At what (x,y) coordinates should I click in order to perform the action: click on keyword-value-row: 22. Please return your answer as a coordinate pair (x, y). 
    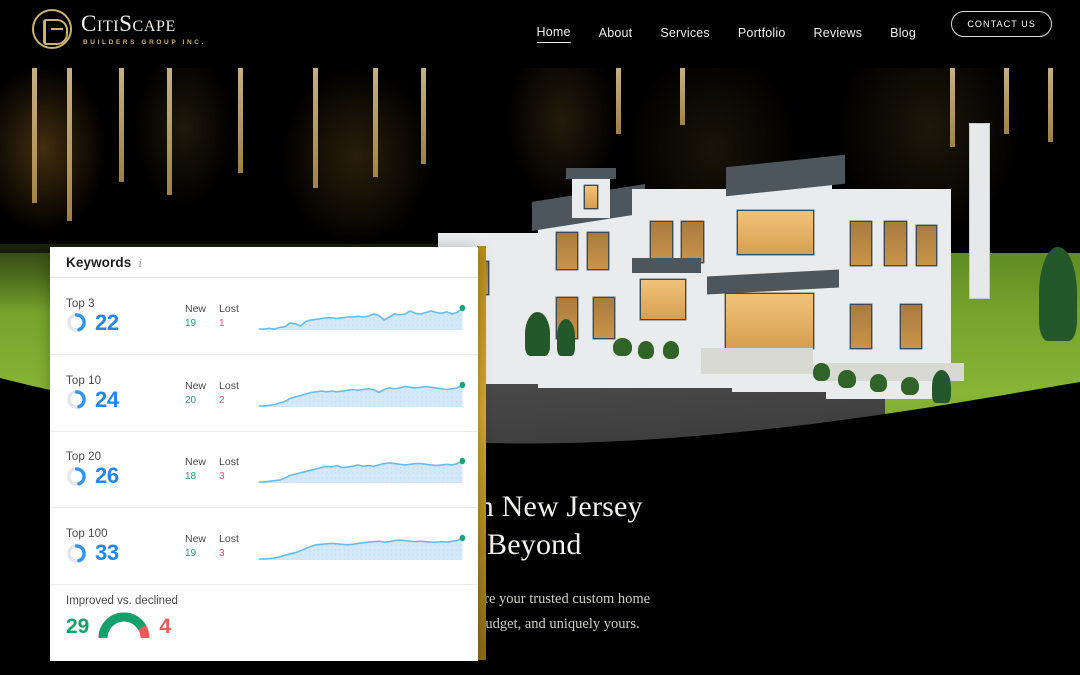
    Looking at the image, I should click on (128, 322).